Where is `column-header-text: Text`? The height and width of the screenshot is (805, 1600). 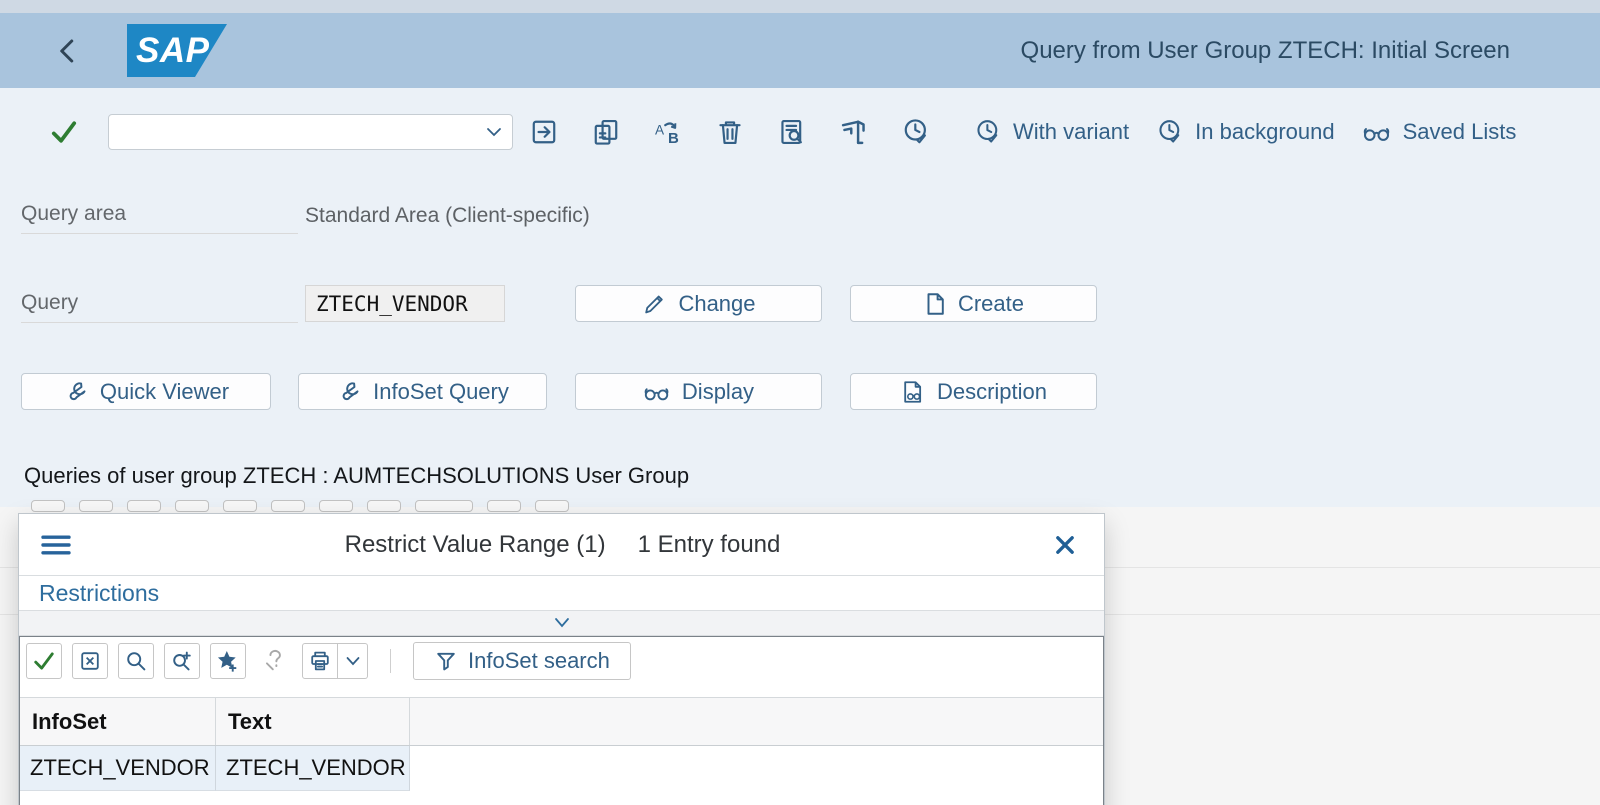 column-header-text: Text is located at coordinates (313, 721).